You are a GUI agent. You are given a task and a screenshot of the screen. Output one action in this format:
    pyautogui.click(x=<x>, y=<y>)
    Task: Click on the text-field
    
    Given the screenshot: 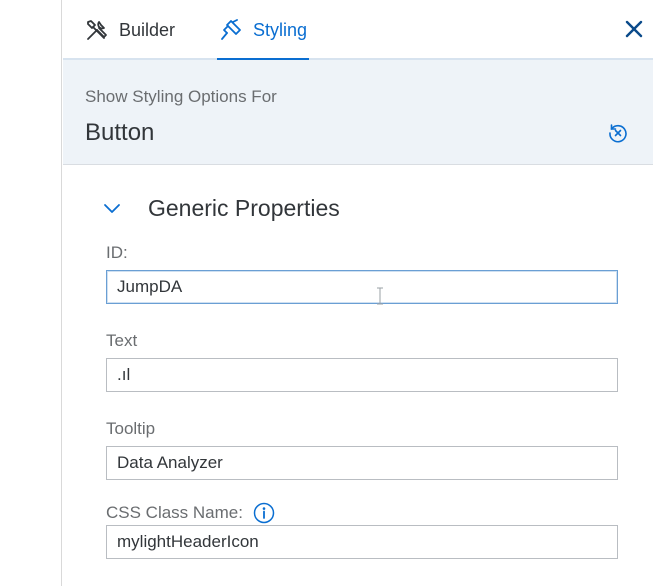 What is the action you would take?
    pyautogui.click(x=362, y=375)
    